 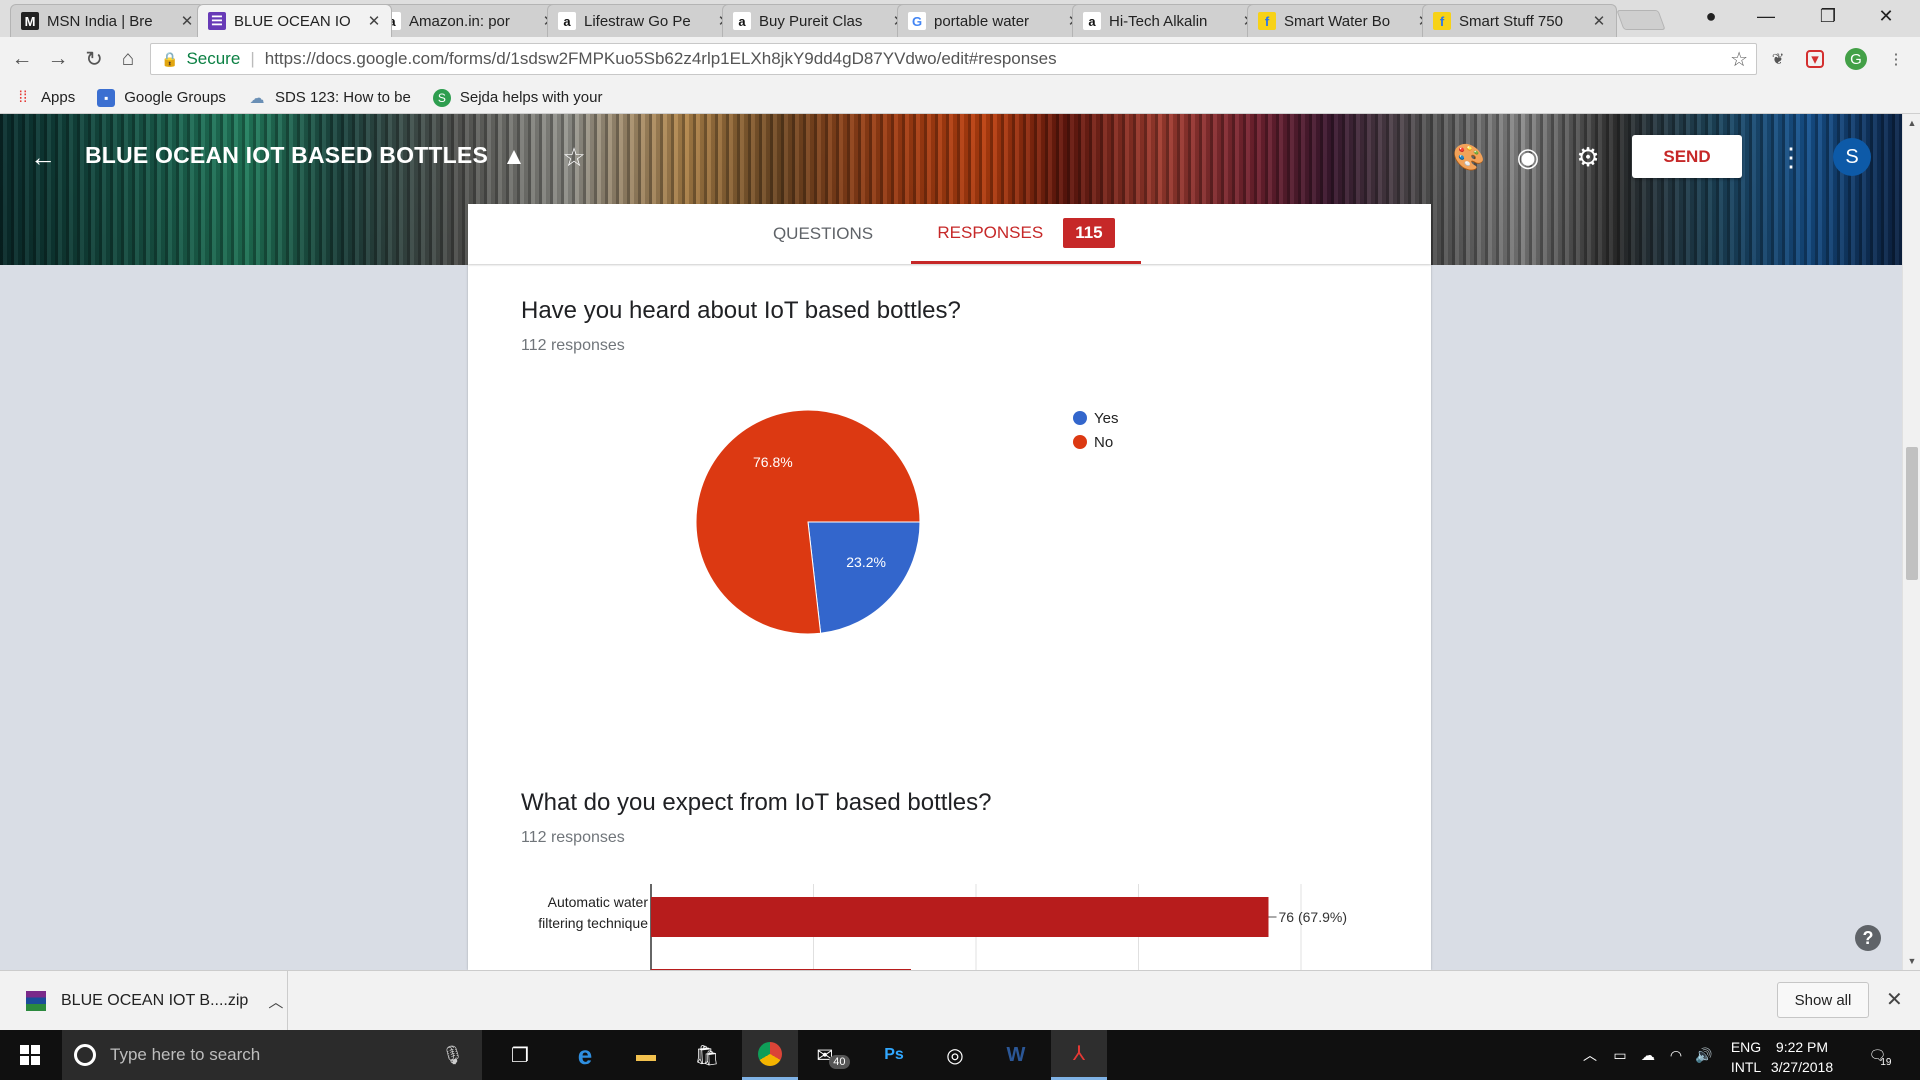 I want to click on preview-eye-icon: ◉, so click(x=1528, y=157).